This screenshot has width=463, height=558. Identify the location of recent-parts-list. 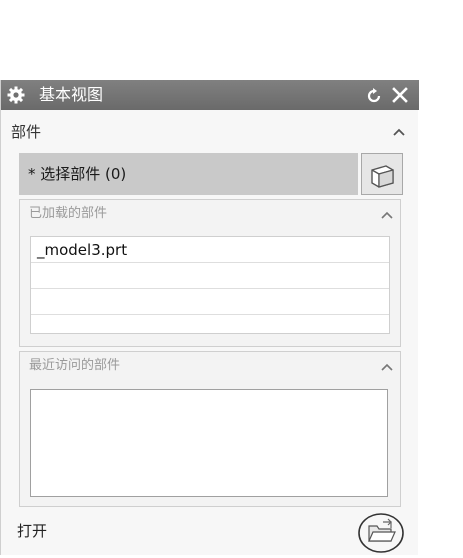
(209, 443).